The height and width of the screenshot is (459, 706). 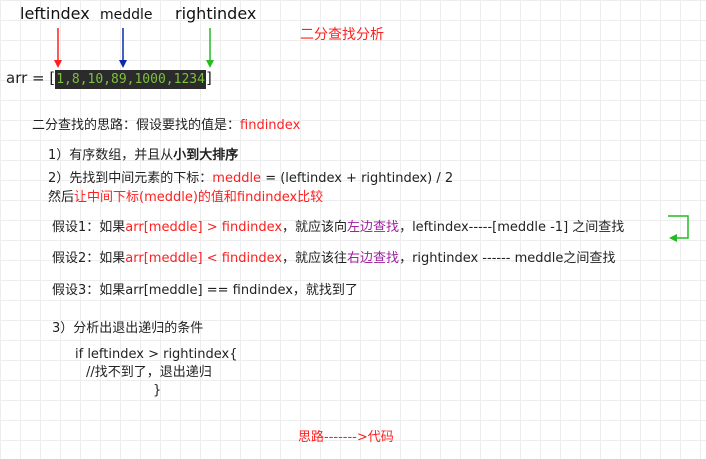 I want to click on step-1: 1）有序数组，并且从小到大排序, so click(x=143, y=155).